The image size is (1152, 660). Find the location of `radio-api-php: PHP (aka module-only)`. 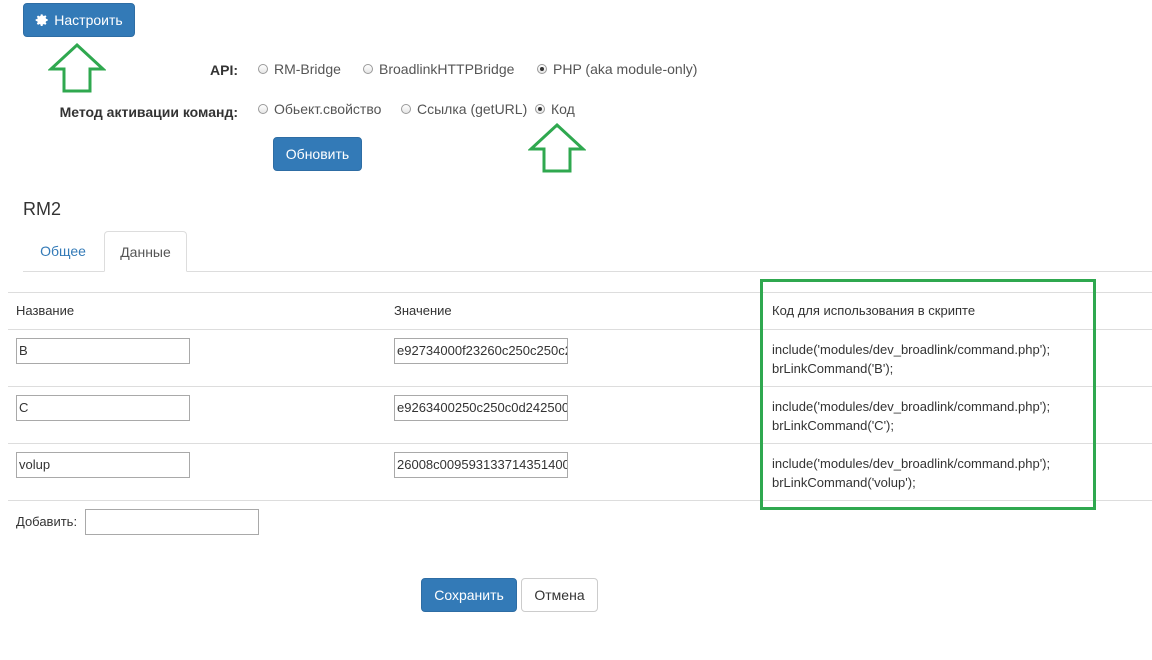

radio-api-php: PHP (aka module-only) is located at coordinates (617, 69).